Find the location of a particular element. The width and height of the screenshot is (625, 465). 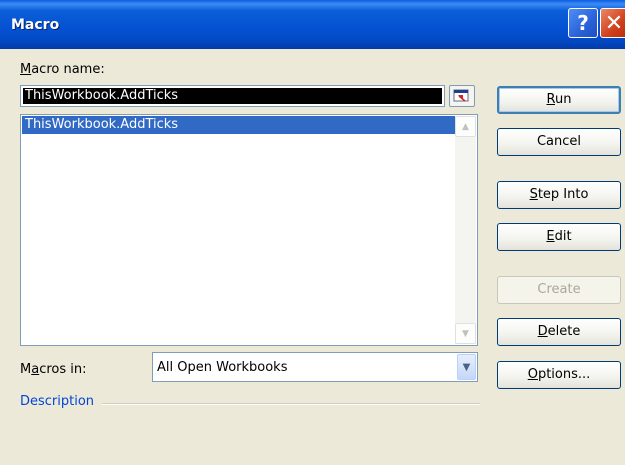

macro-name-value: ThisWorkbook.AddTicks is located at coordinates (232, 96).